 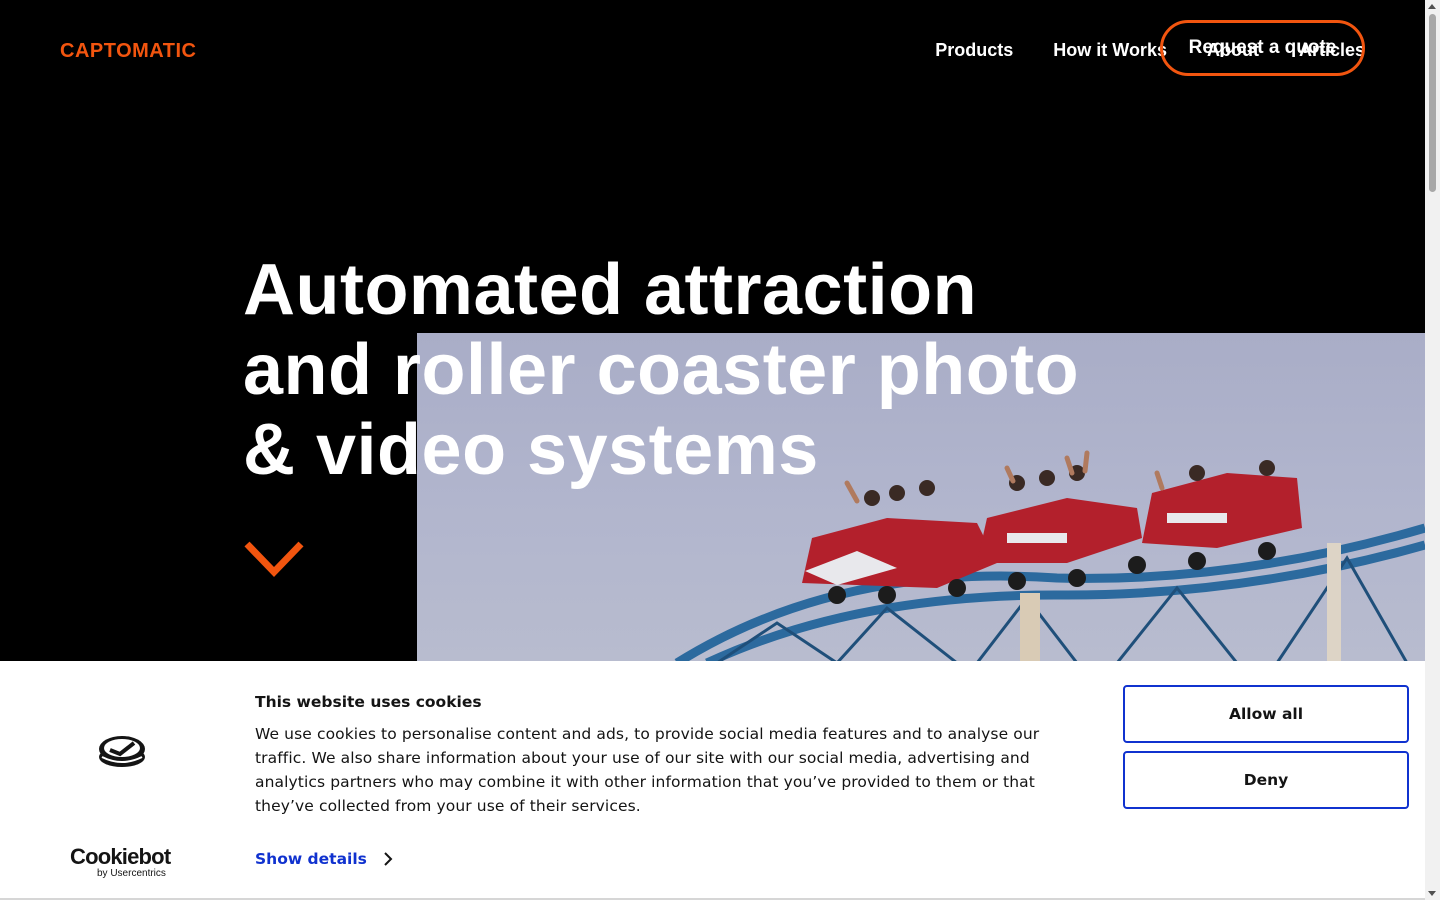 I want to click on headline-line-2: and roller coaster photo, so click(x=661, y=370).